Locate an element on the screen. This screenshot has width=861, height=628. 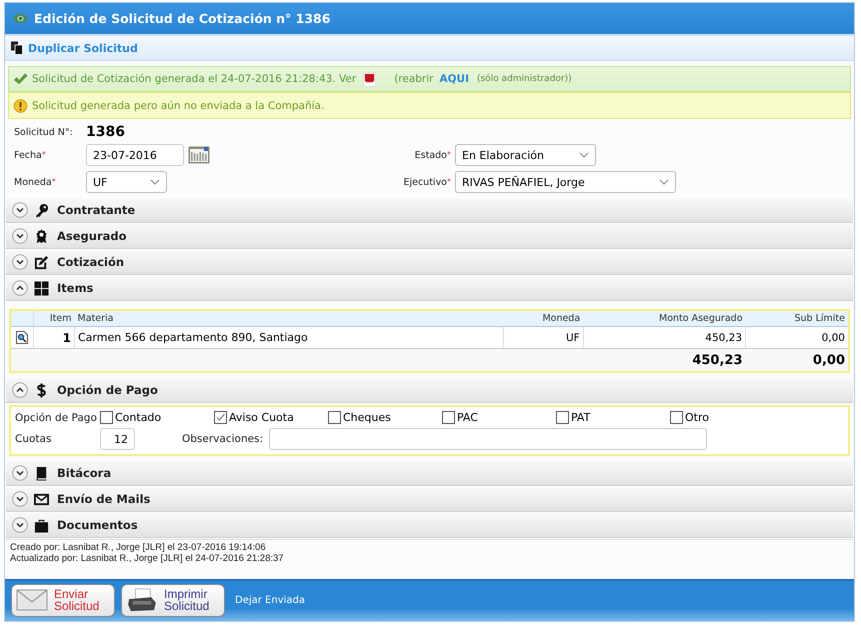
field-label: Cuotas is located at coordinates (33, 439).